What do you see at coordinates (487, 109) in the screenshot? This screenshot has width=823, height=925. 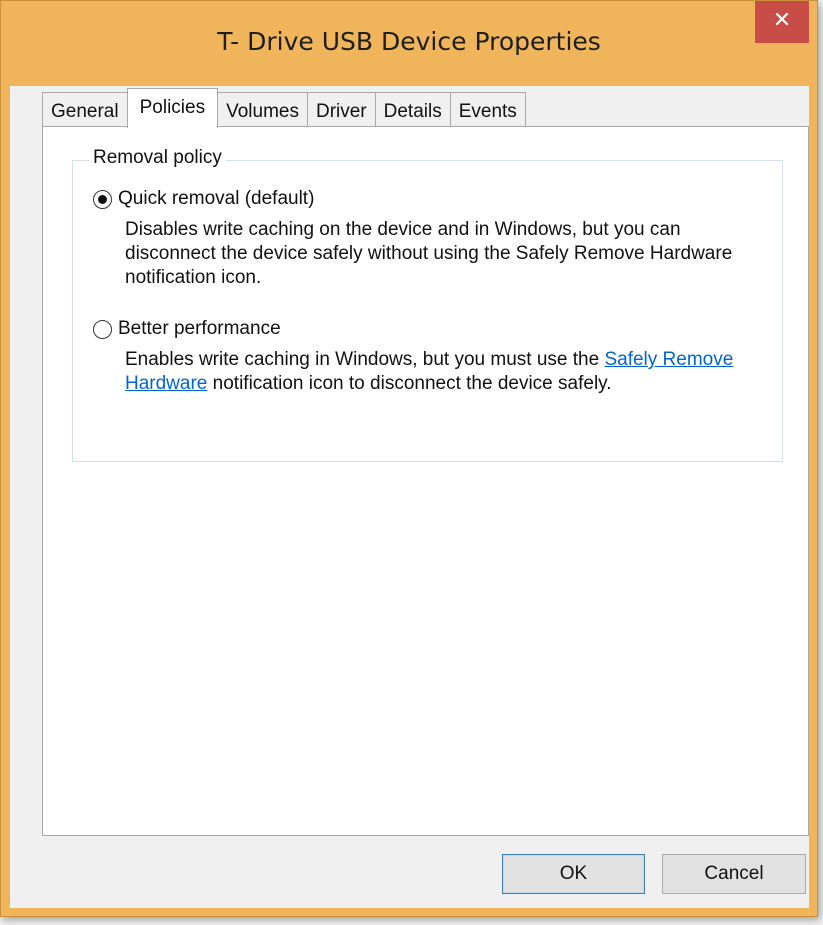 I see `tab-events: Events` at bounding box center [487, 109].